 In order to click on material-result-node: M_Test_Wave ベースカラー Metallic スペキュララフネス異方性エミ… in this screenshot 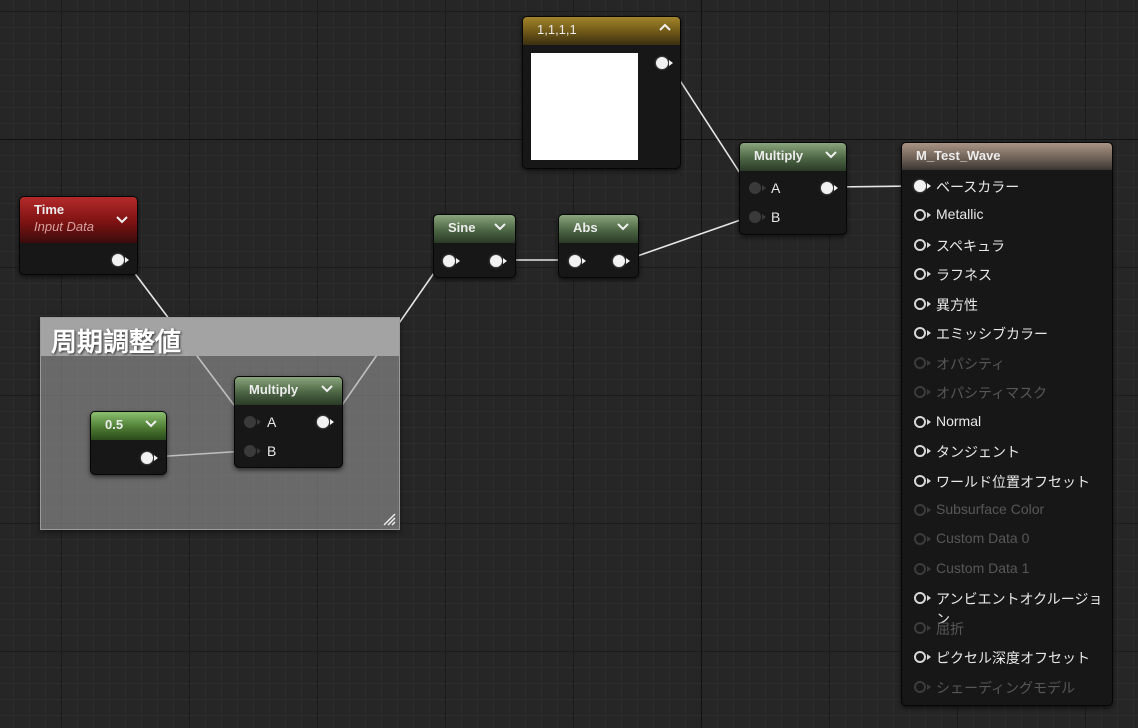, I will do `click(1007, 424)`.